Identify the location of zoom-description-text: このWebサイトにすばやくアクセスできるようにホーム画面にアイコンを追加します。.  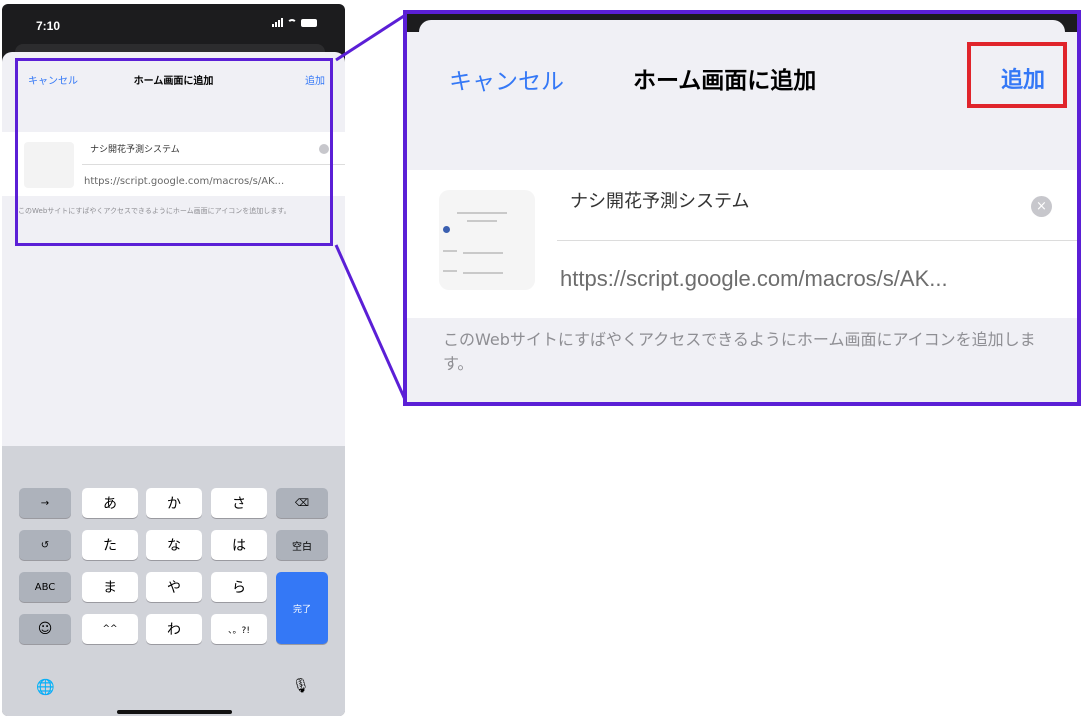
(739, 351).